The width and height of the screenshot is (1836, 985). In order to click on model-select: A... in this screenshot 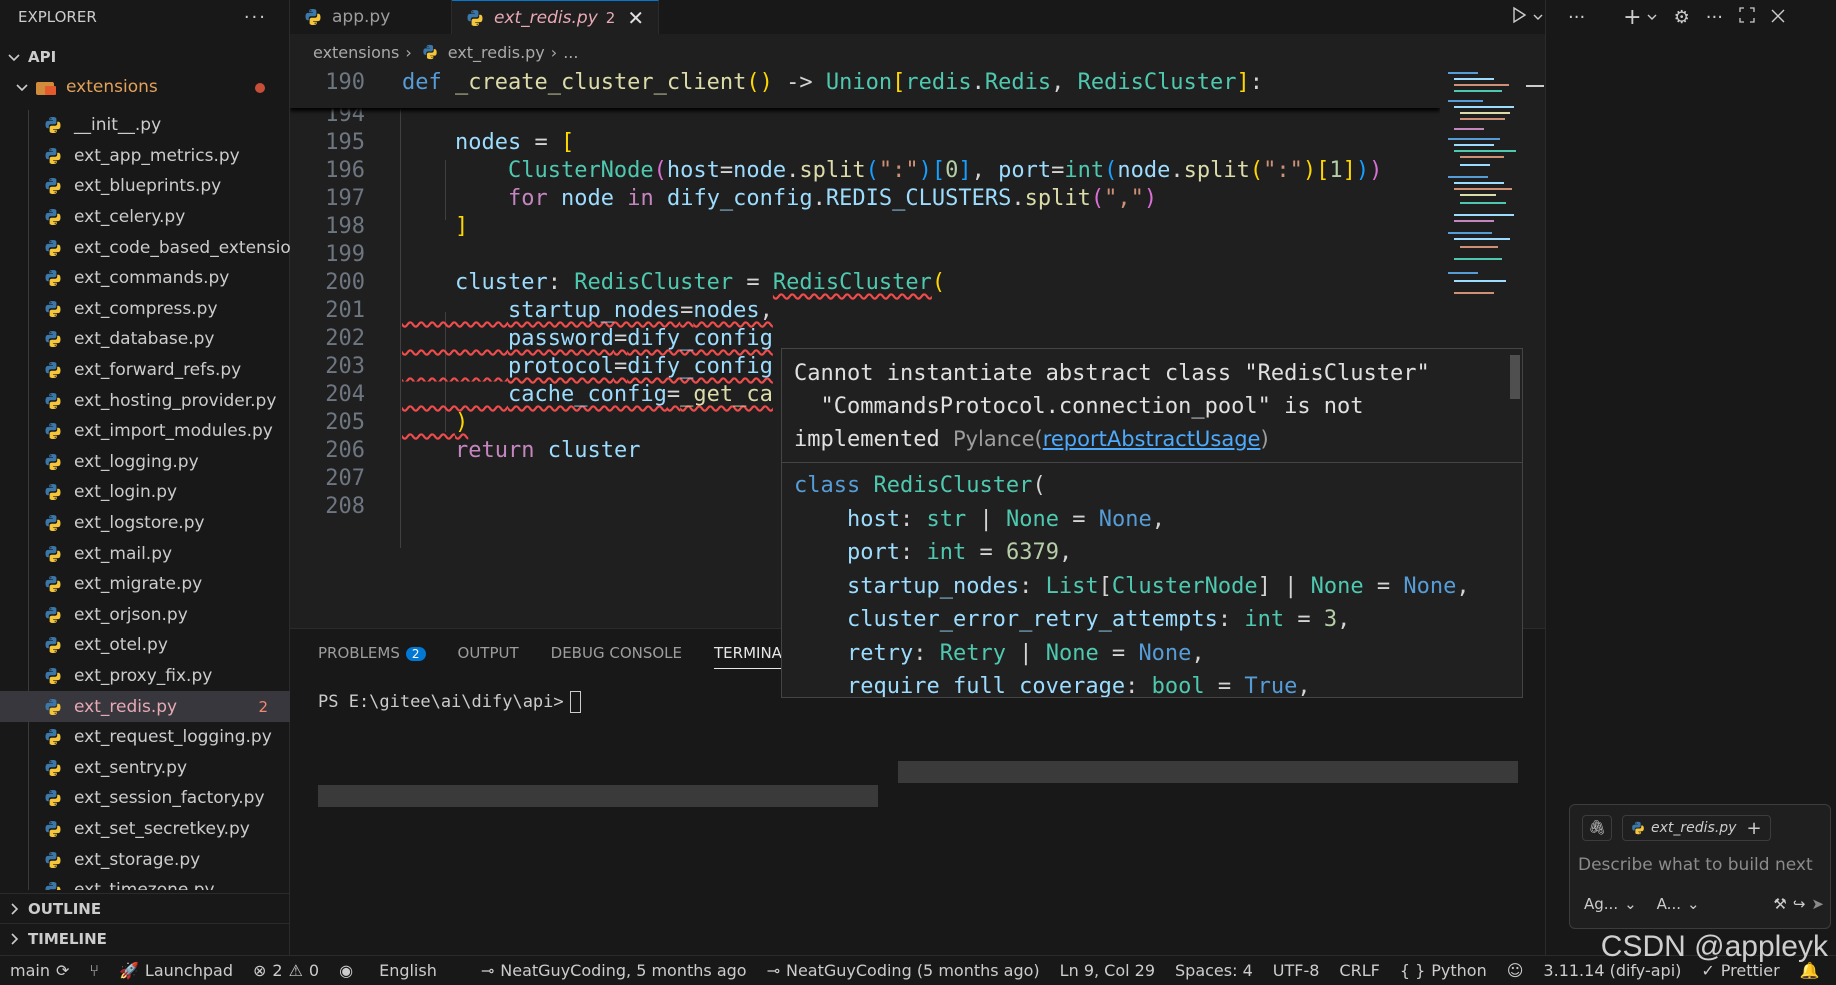, I will do `click(1669, 904)`.